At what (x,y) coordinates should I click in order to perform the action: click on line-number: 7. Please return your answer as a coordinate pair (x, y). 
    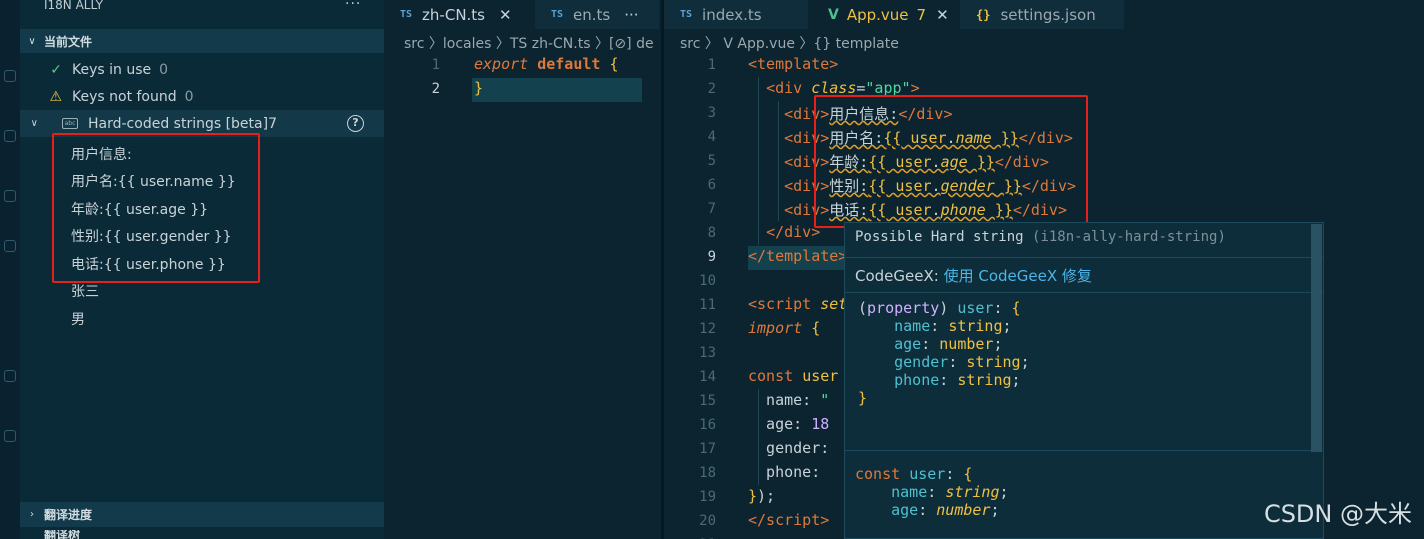
    Looking at the image, I should click on (711, 209).